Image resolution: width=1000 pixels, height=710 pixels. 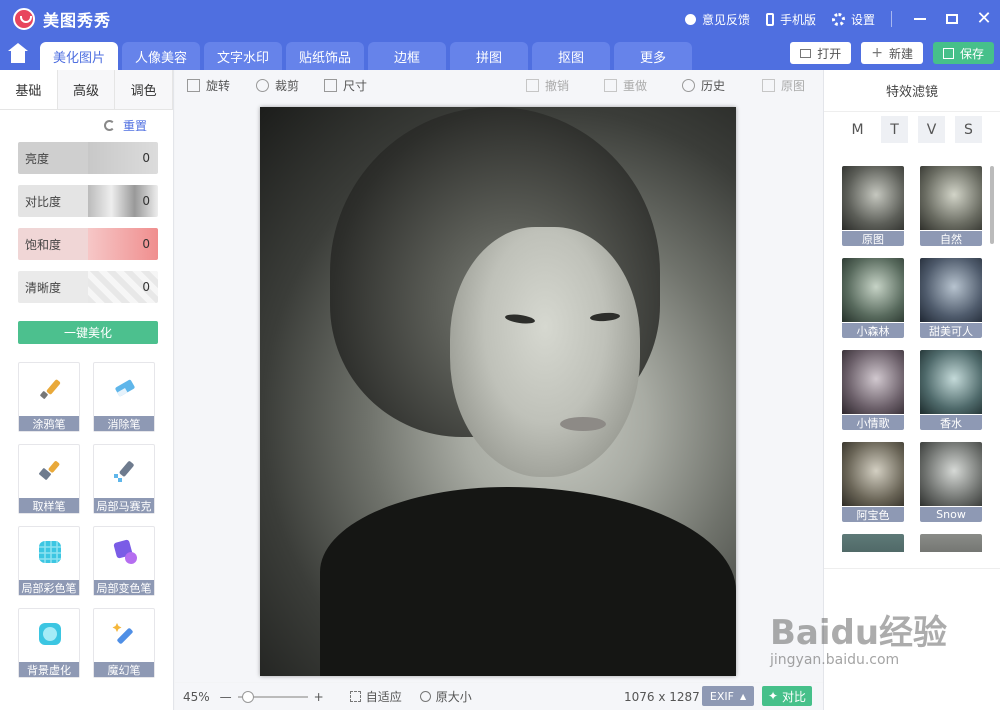 I want to click on zoom-slider-handle, so click(x=247, y=696).